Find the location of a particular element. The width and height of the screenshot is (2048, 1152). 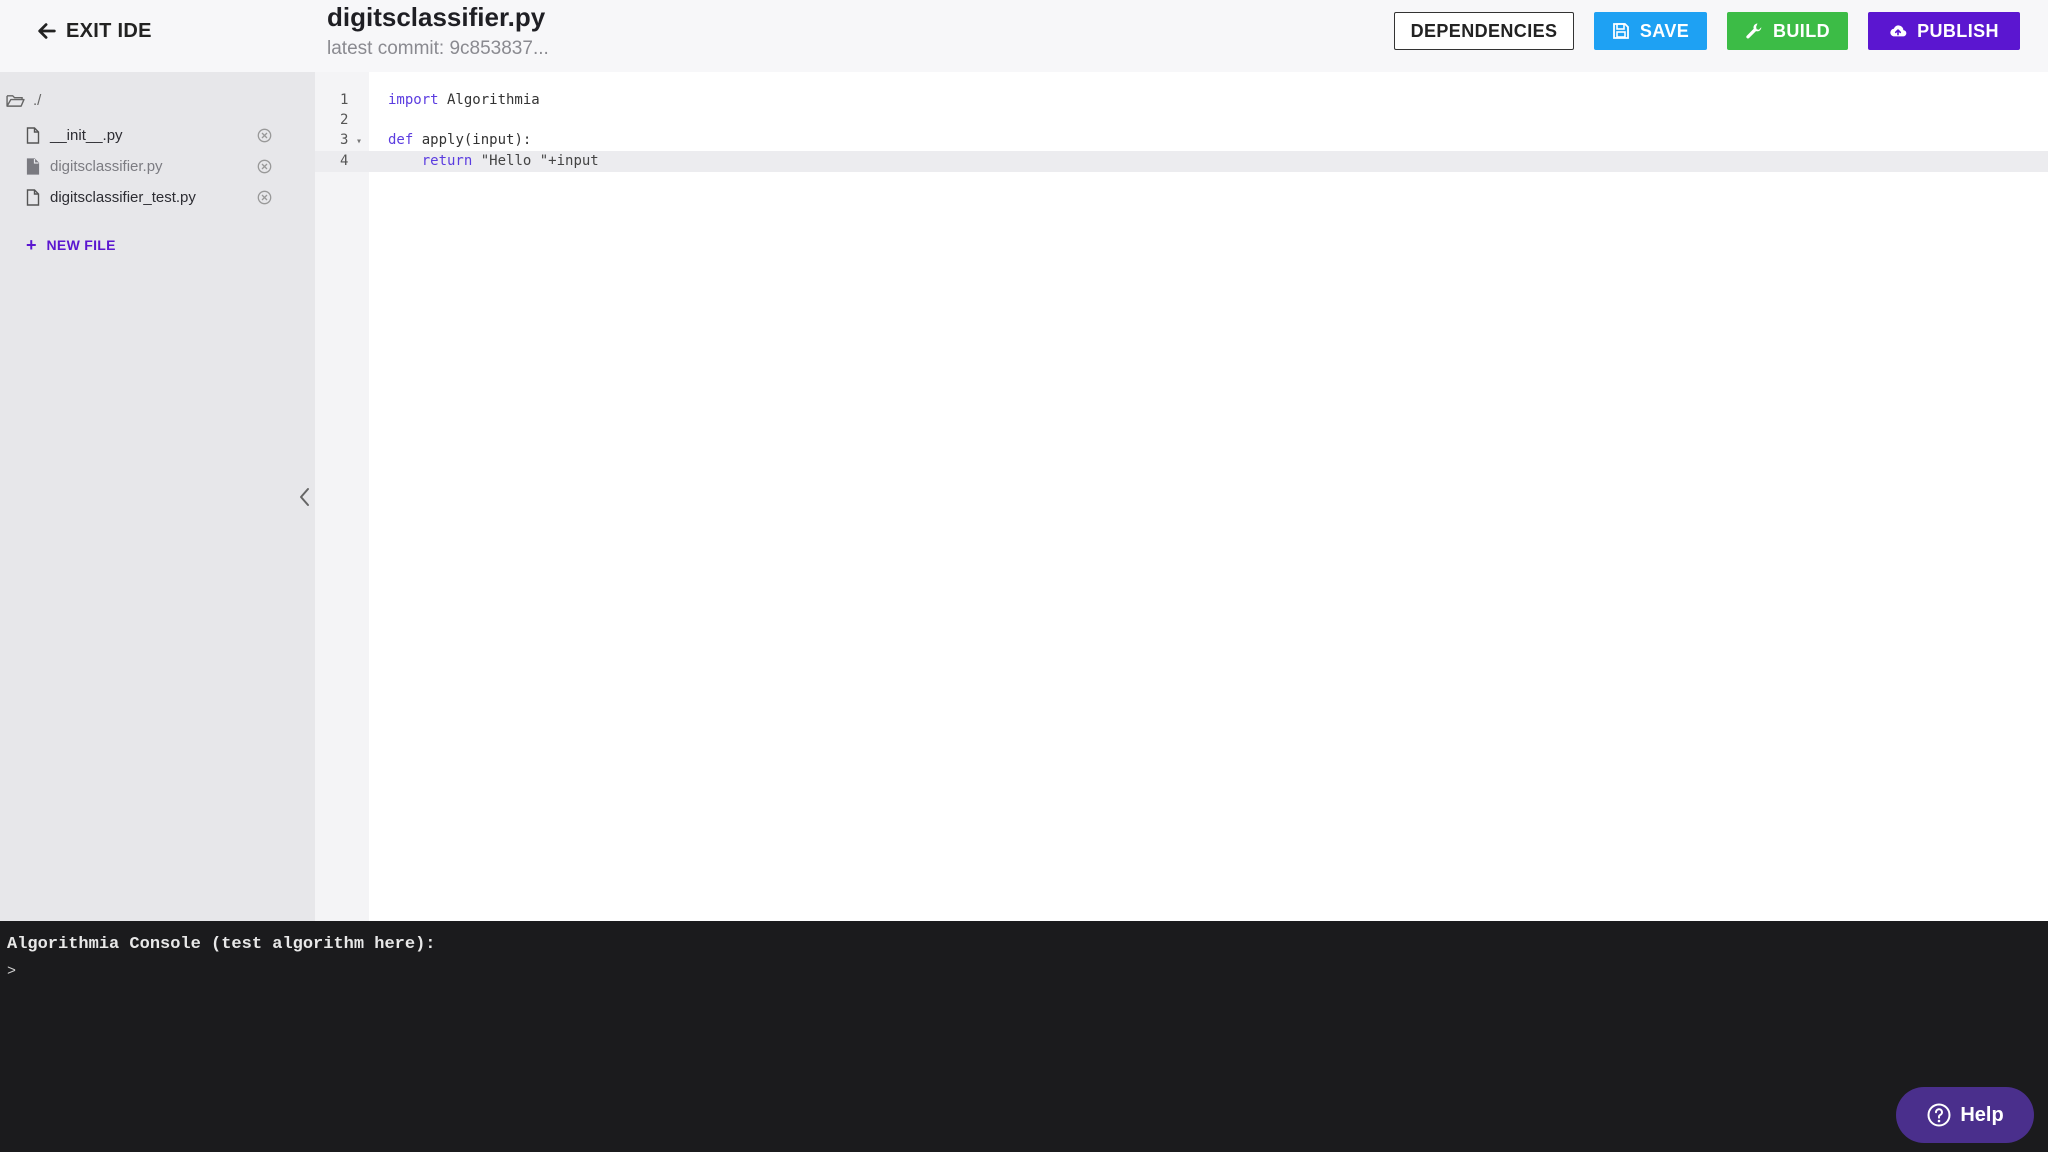

file-name: __init__.py is located at coordinates (86, 135).